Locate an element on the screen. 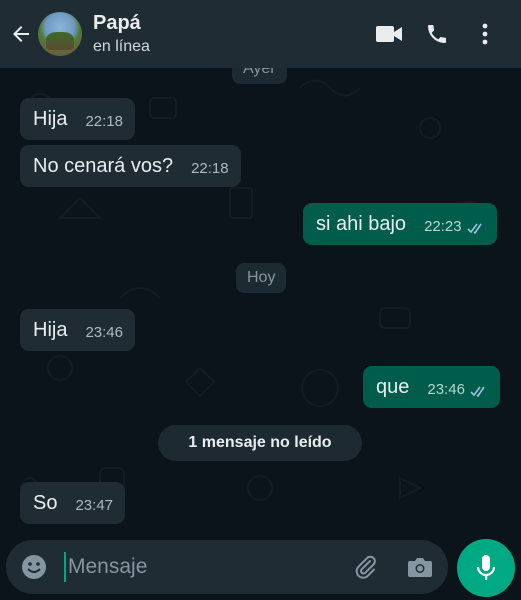  message-composer is located at coordinates (227, 567).